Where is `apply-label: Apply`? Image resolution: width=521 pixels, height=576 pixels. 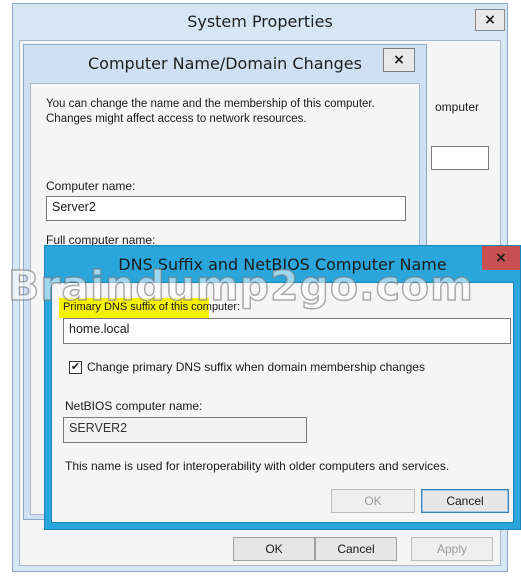
apply-label: Apply is located at coordinates (452, 549).